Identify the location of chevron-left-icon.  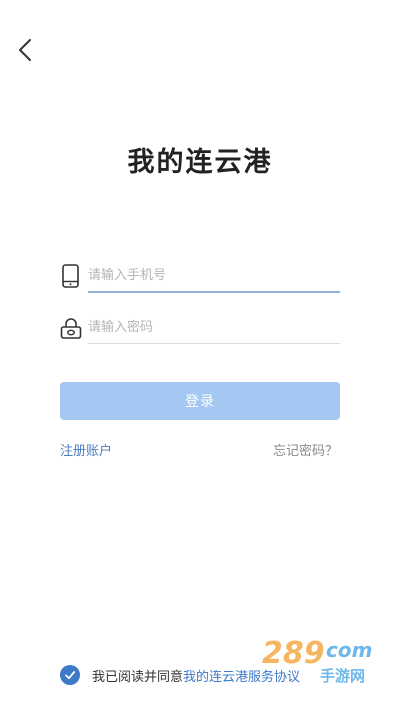
(25, 50).